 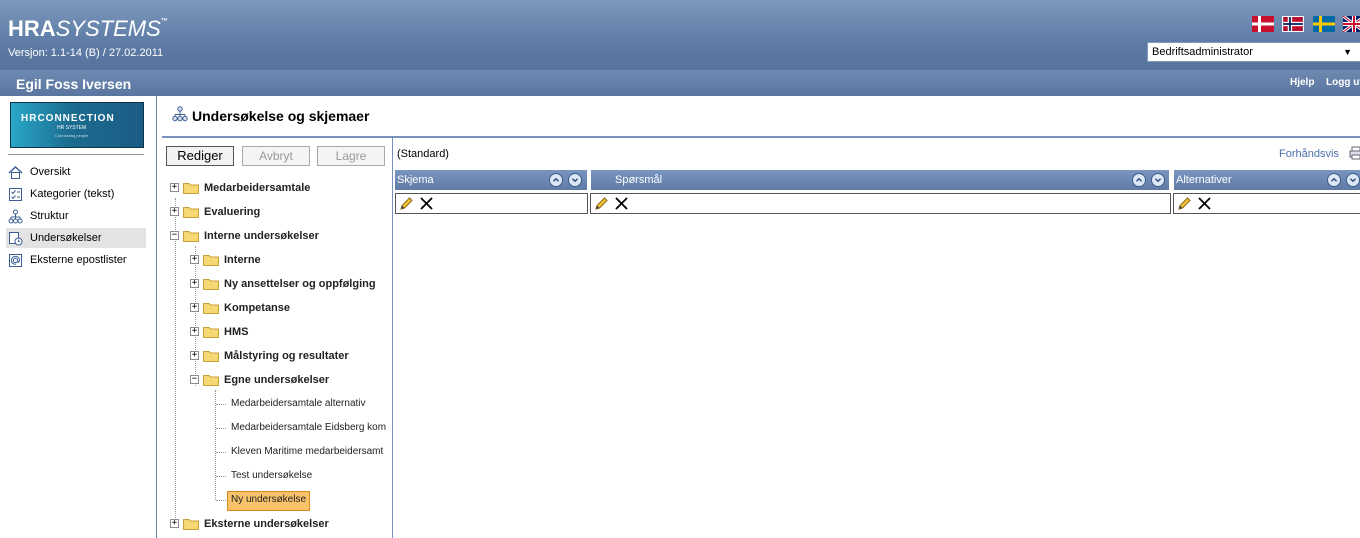 What do you see at coordinates (269, 501) in the screenshot?
I see `tree-leaf-ny-undersokelse: Ny undersøkelse` at bounding box center [269, 501].